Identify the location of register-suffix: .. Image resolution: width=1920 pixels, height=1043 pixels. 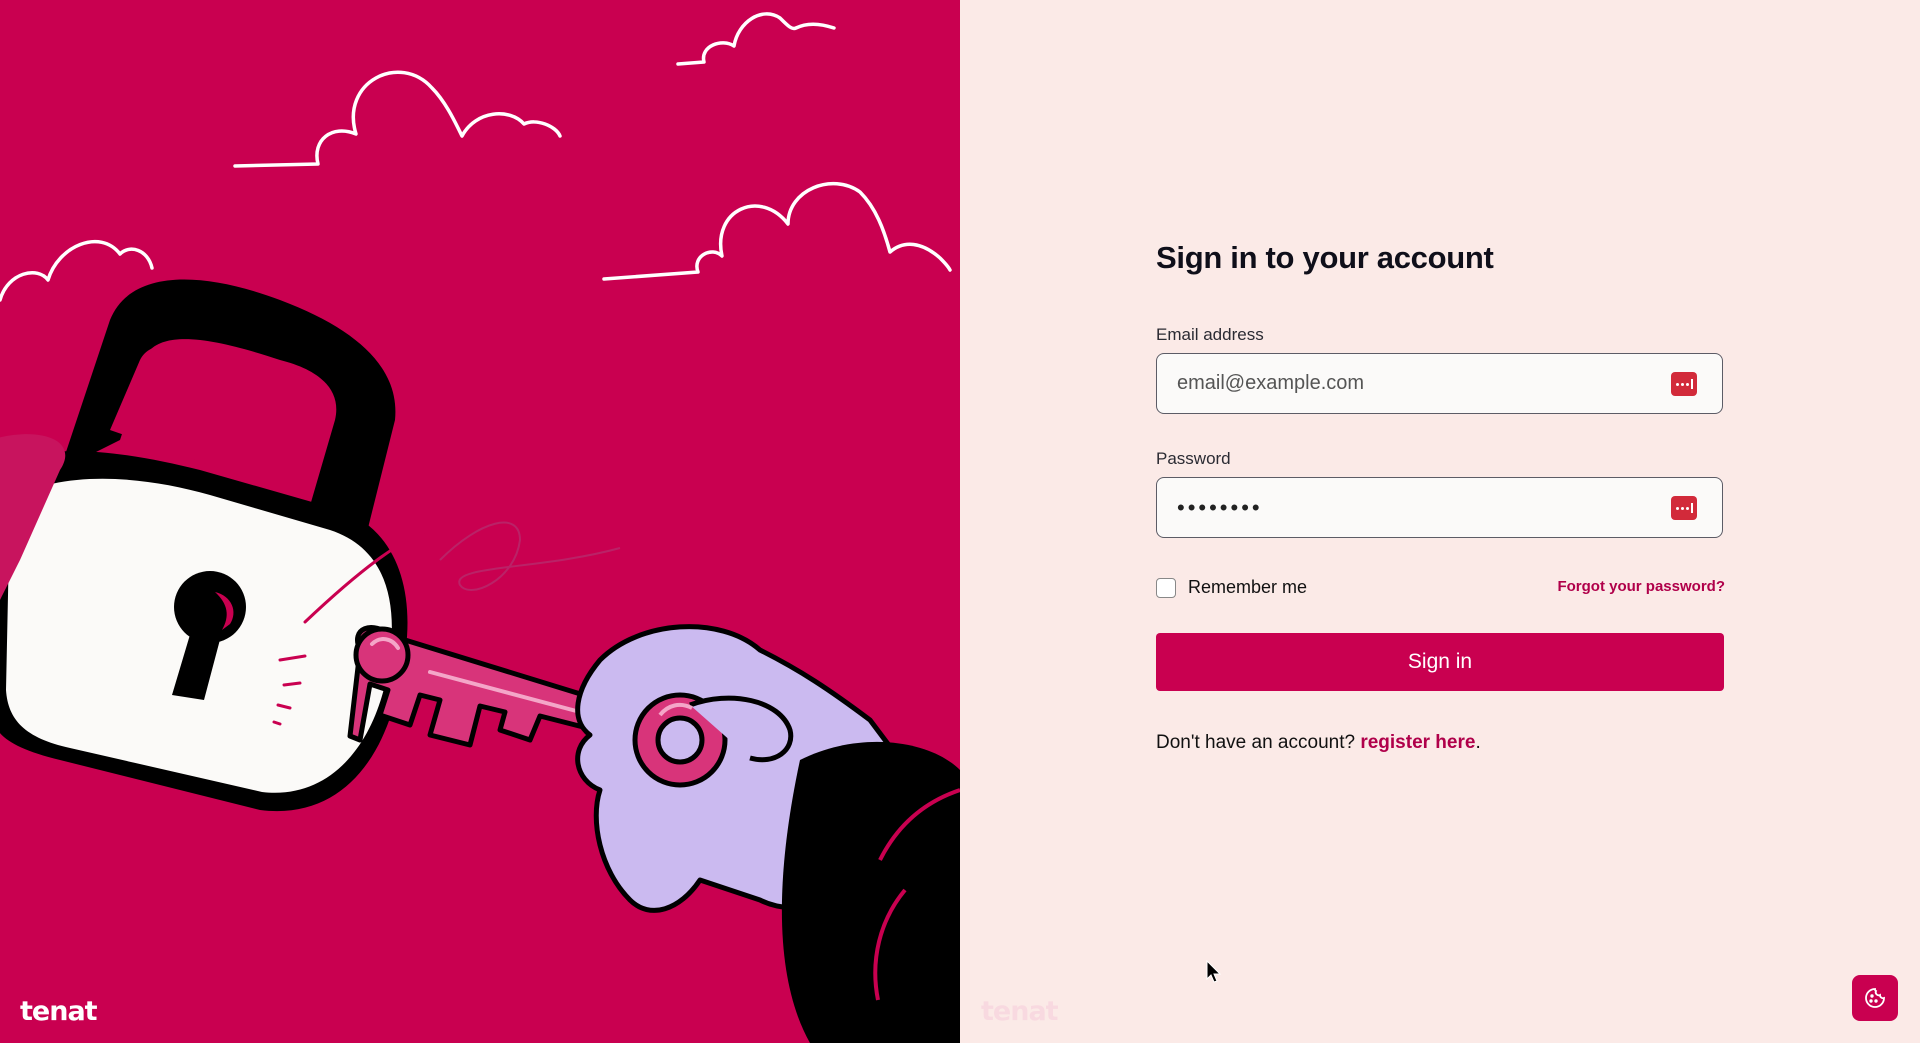
(1478, 742).